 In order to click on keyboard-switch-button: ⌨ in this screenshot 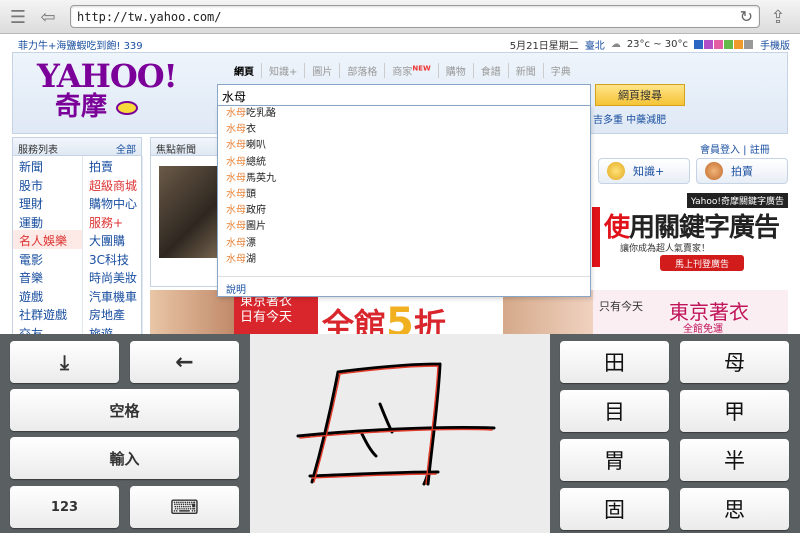, I will do `click(184, 507)`.